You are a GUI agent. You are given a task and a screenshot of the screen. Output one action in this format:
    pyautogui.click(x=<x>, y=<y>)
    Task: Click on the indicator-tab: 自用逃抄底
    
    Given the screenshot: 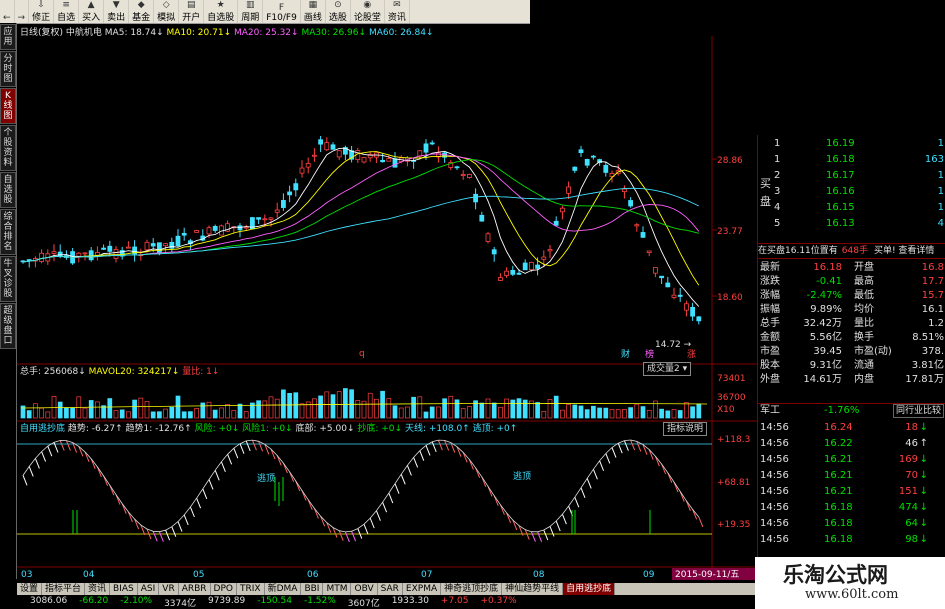 What is the action you would take?
    pyautogui.click(x=589, y=589)
    